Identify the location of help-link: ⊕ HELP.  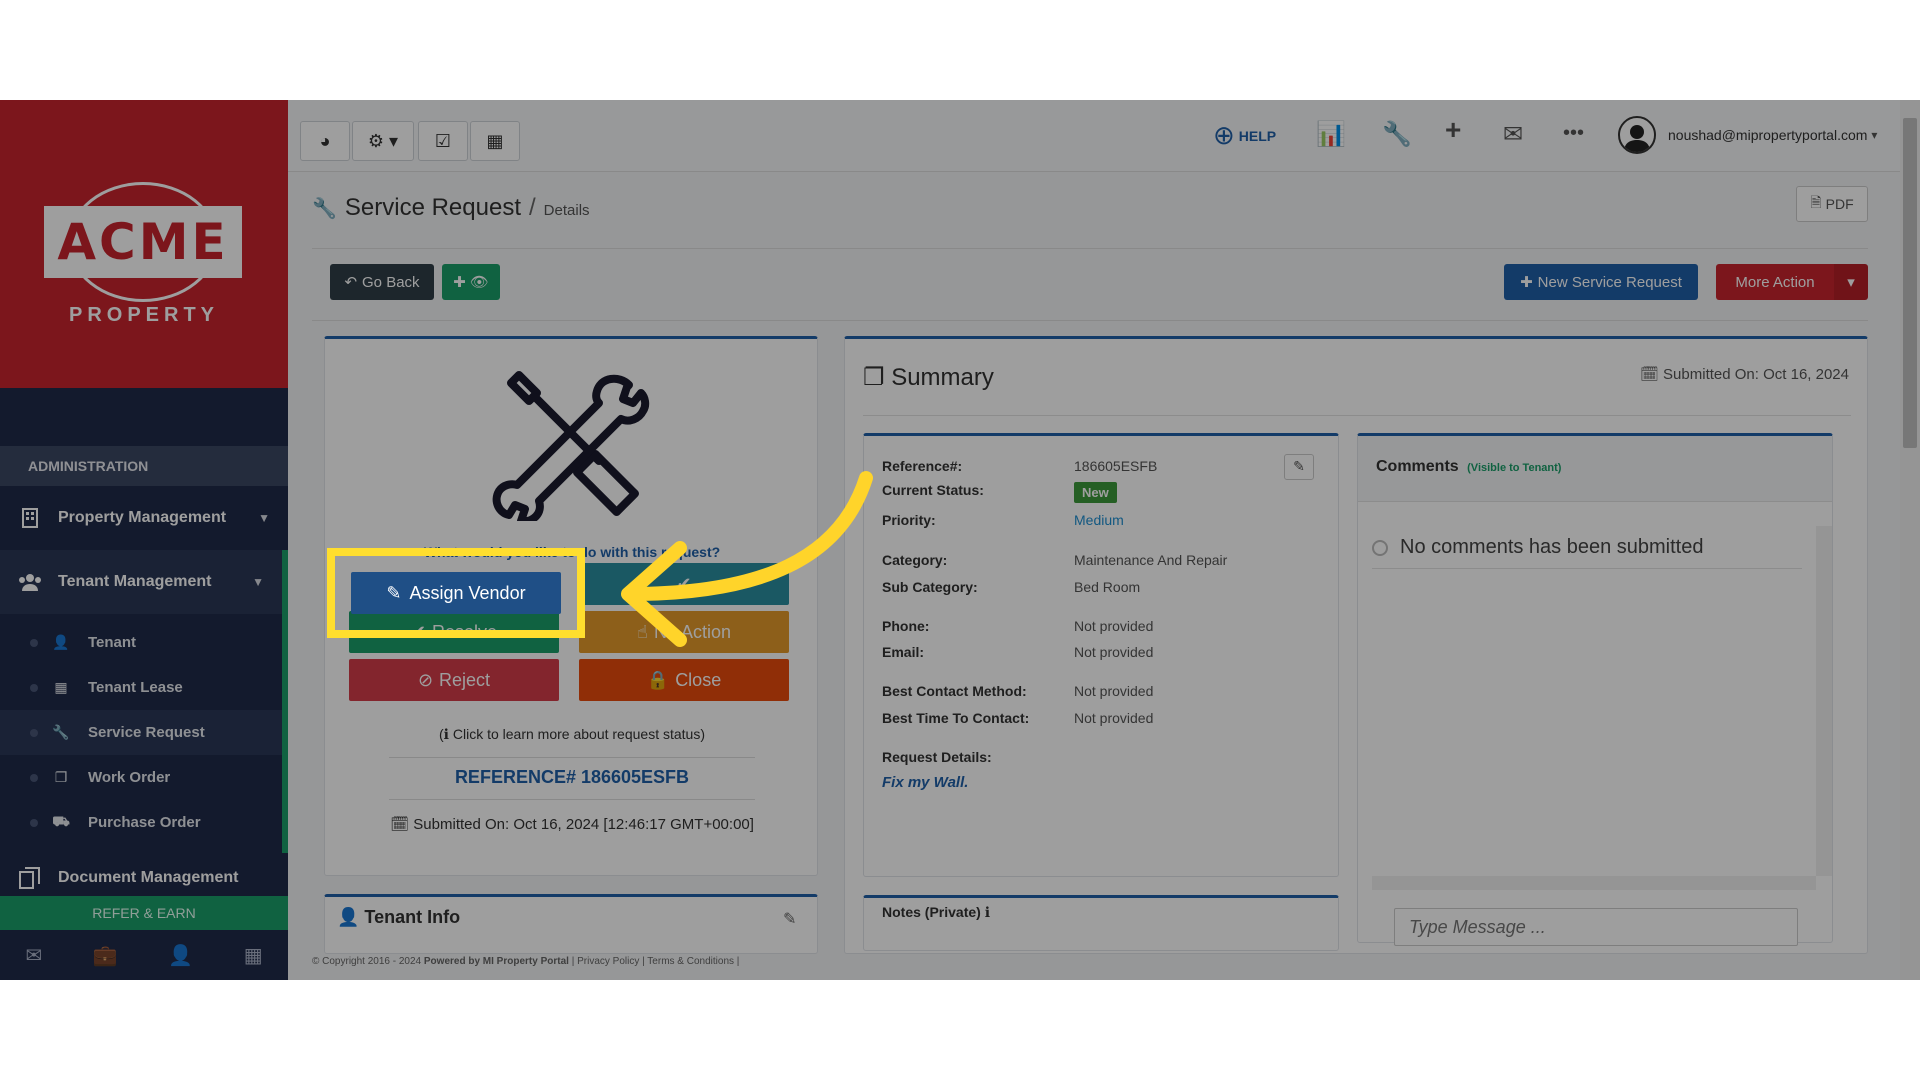
(1244, 135).